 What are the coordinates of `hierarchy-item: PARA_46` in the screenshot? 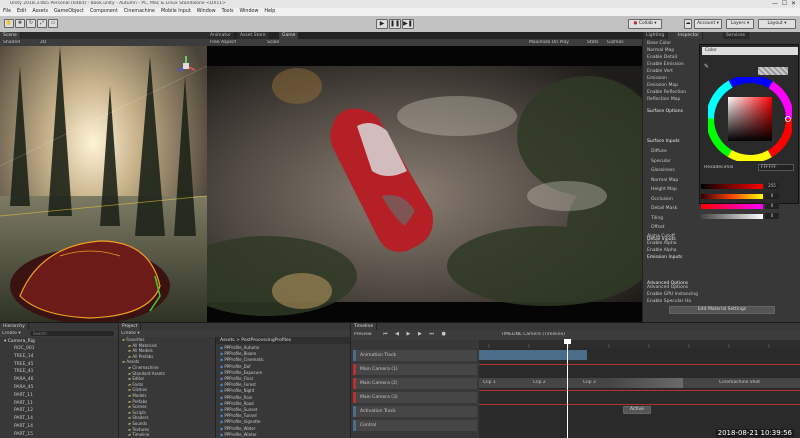 It's located at (59, 379).